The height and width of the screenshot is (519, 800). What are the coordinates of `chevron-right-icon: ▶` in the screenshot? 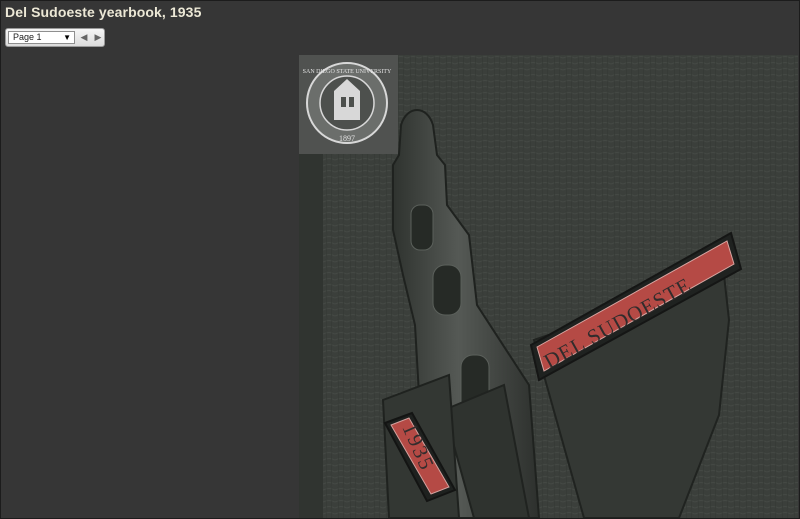 It's located at (98, 37).